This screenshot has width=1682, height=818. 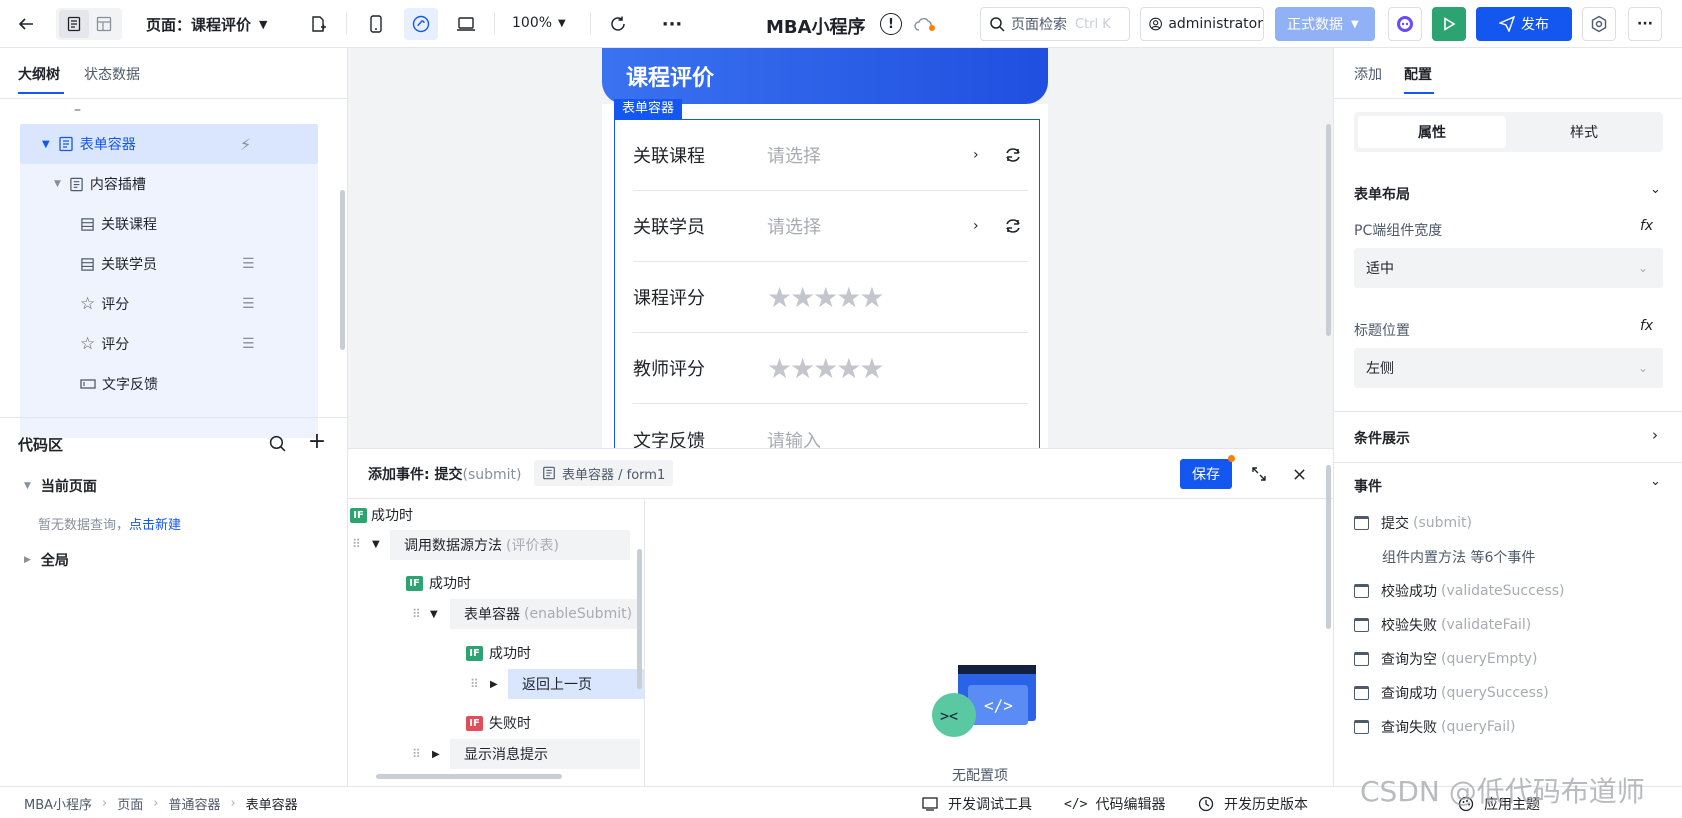 I want to click on current-page-group: ▼ 当前页面, so click(x=60, y=486).